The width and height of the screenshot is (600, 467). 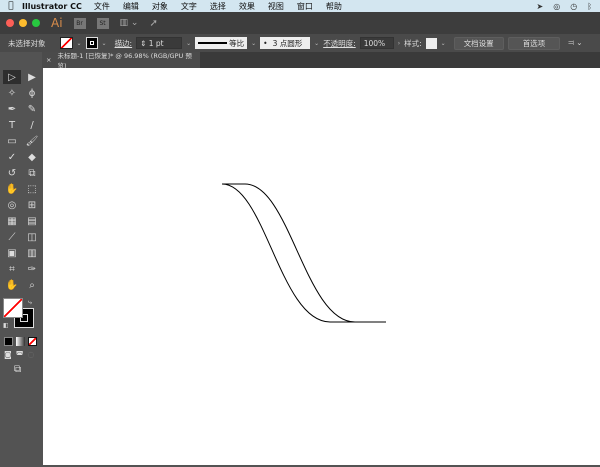 I want to click on tools-panel: ▷ ▶ ✧ ϕ ✒ ✎ T / ▭ 🖌 ✓ ◆ ↺ ⧉ ✋ ⬚ ◎ ⊞ ▦ ▤ ⟋ ◫ ▣ ▥ ⌗ ✑ ✋ ⌕ ⤷ ◧ ◙ ◚ ◌ ⧉, so click(x=21, y=266).